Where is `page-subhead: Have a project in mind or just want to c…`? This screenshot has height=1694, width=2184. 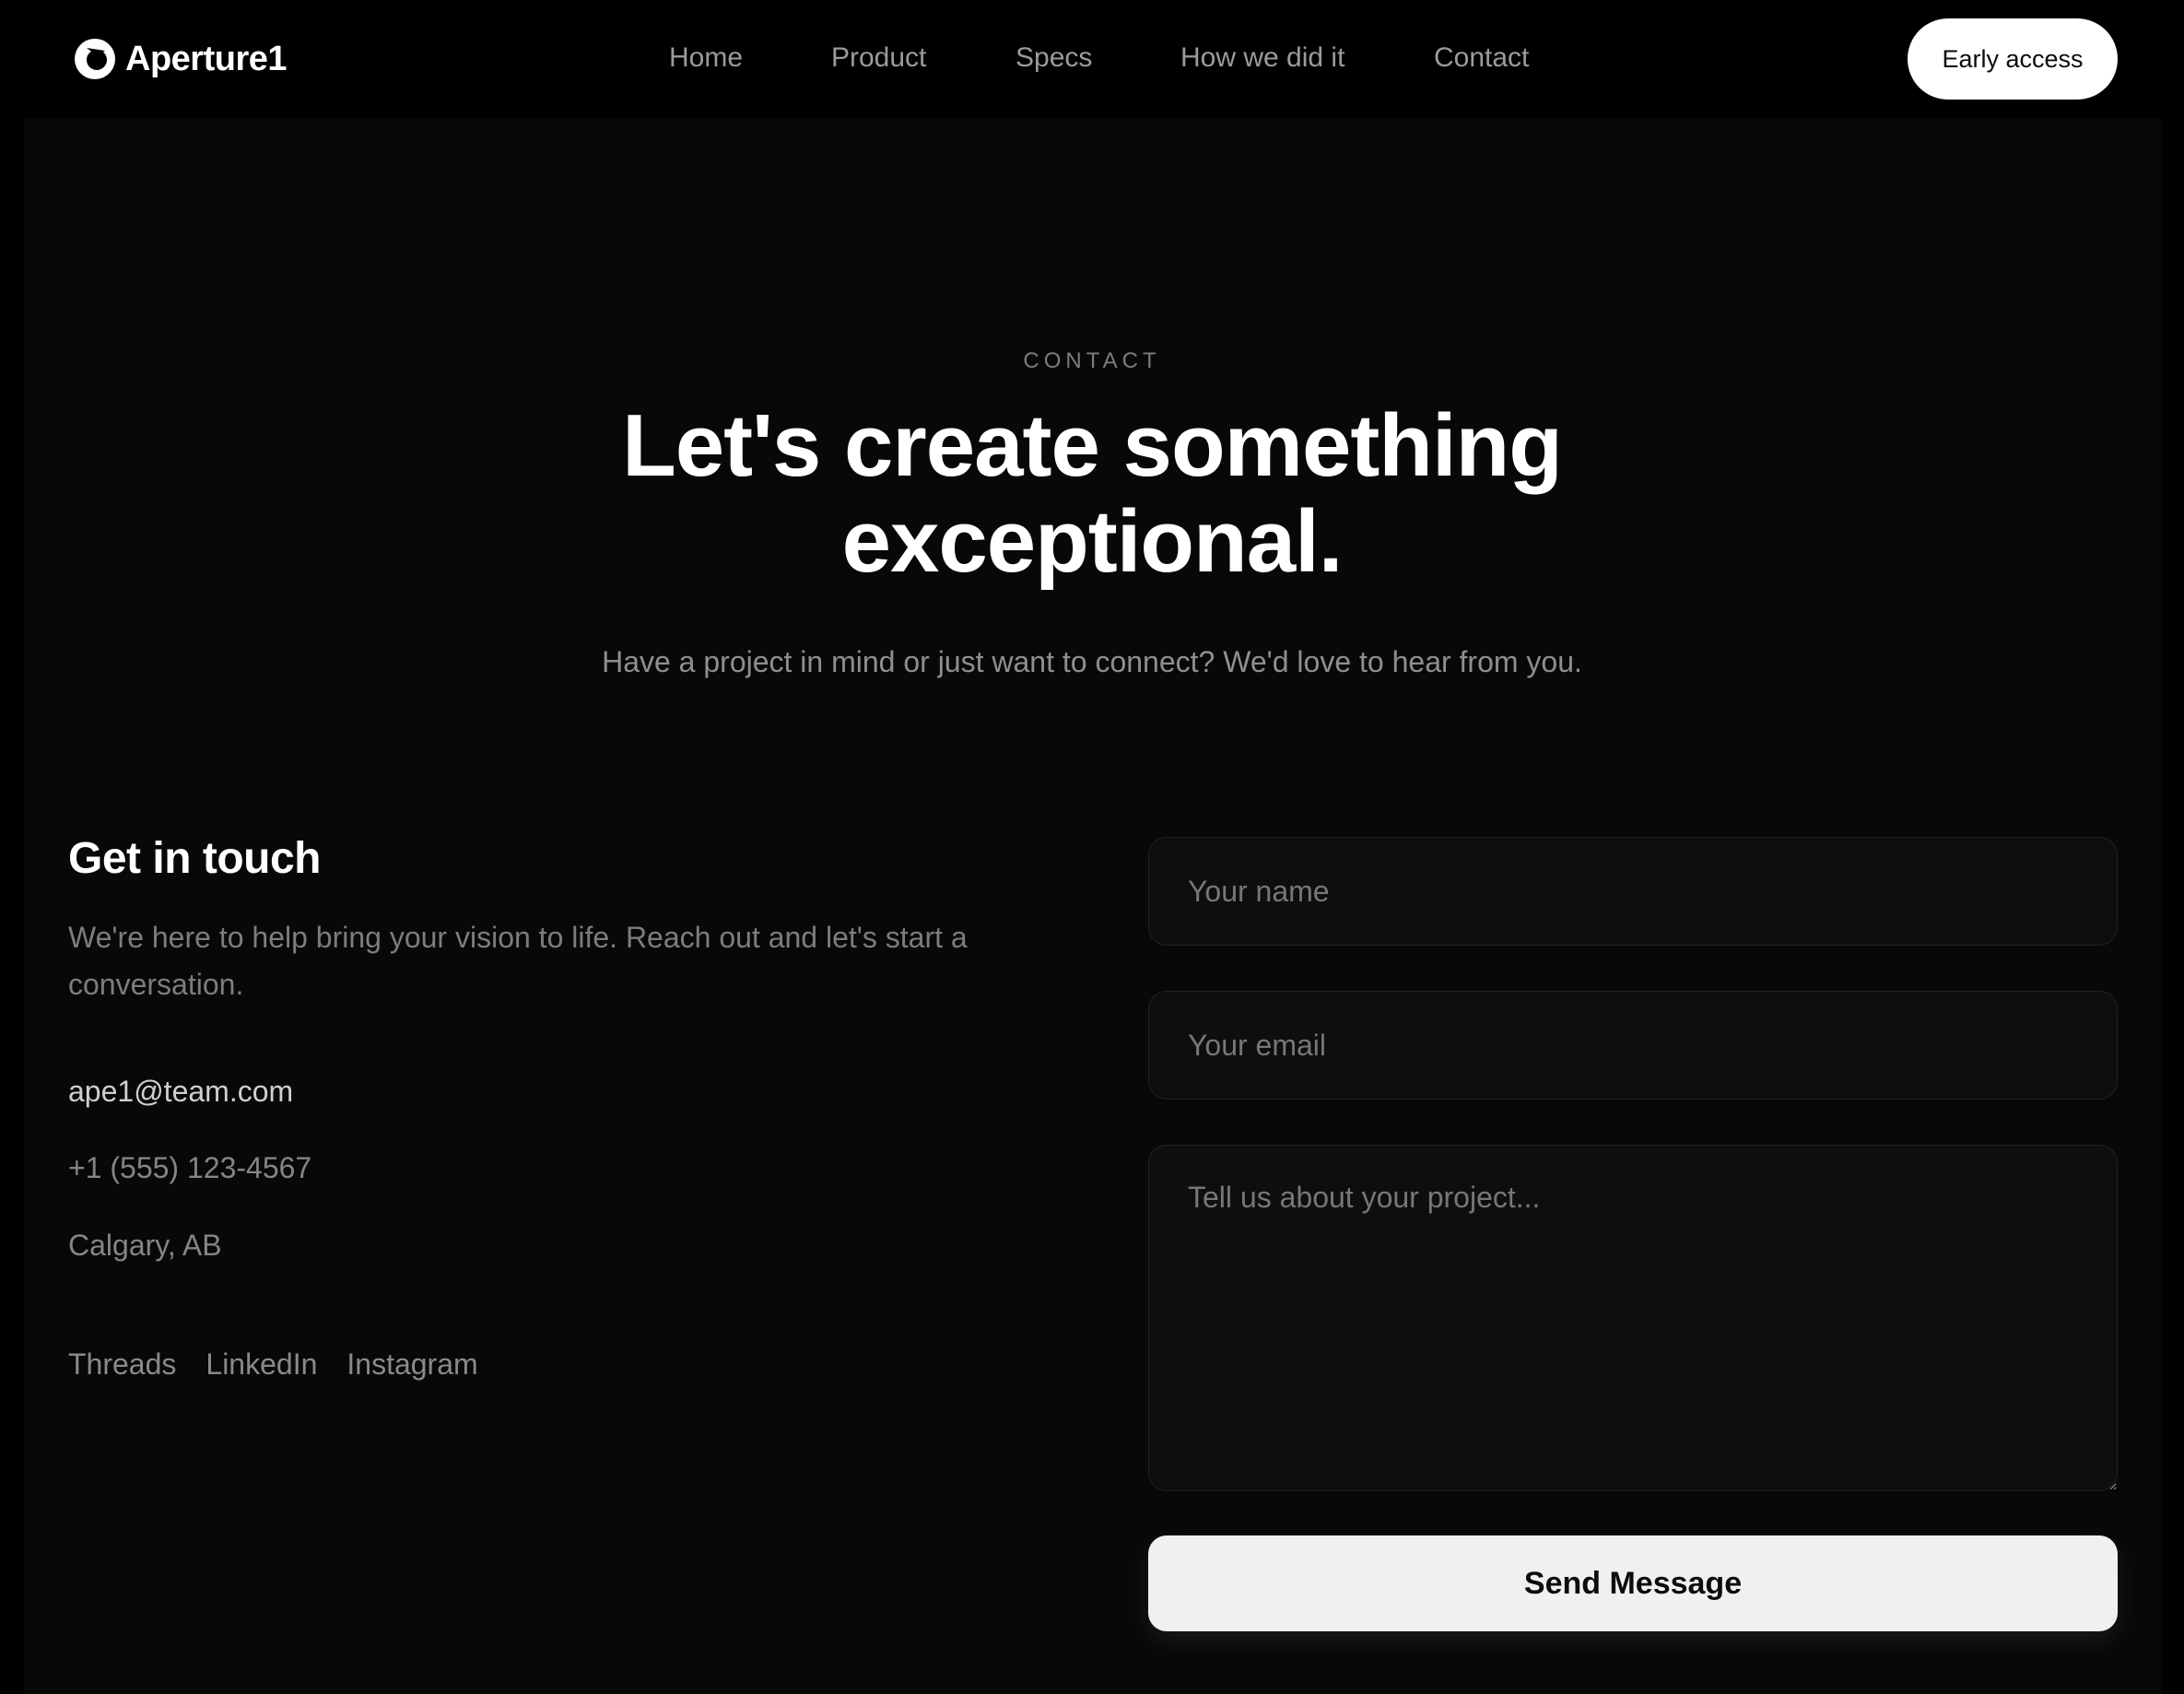
page-subhead: Have a project in mind or just want to c… is located at coordinates (1092, 661).